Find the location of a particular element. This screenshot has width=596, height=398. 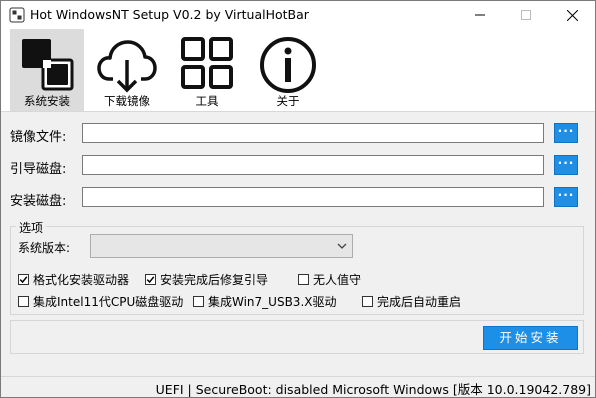

checkbox-win7-usb3: 集成Win7_USB3.X驱动 is located at coordinates (264, 301).